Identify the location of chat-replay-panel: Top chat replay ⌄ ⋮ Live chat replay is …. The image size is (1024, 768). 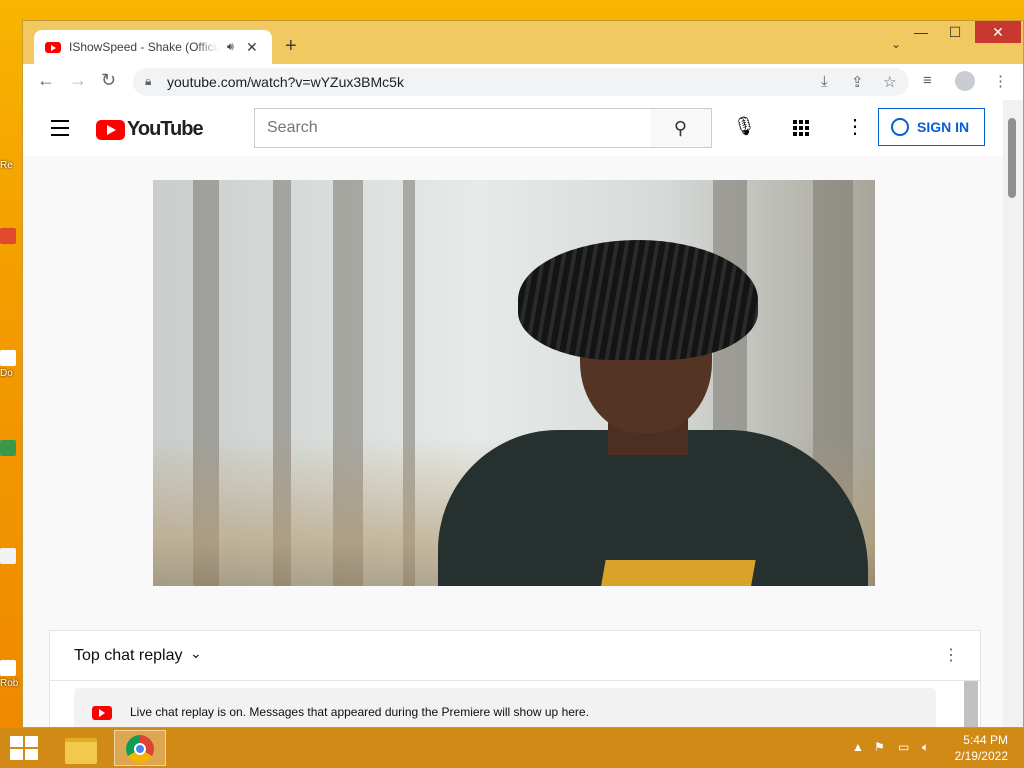
(515, 678).